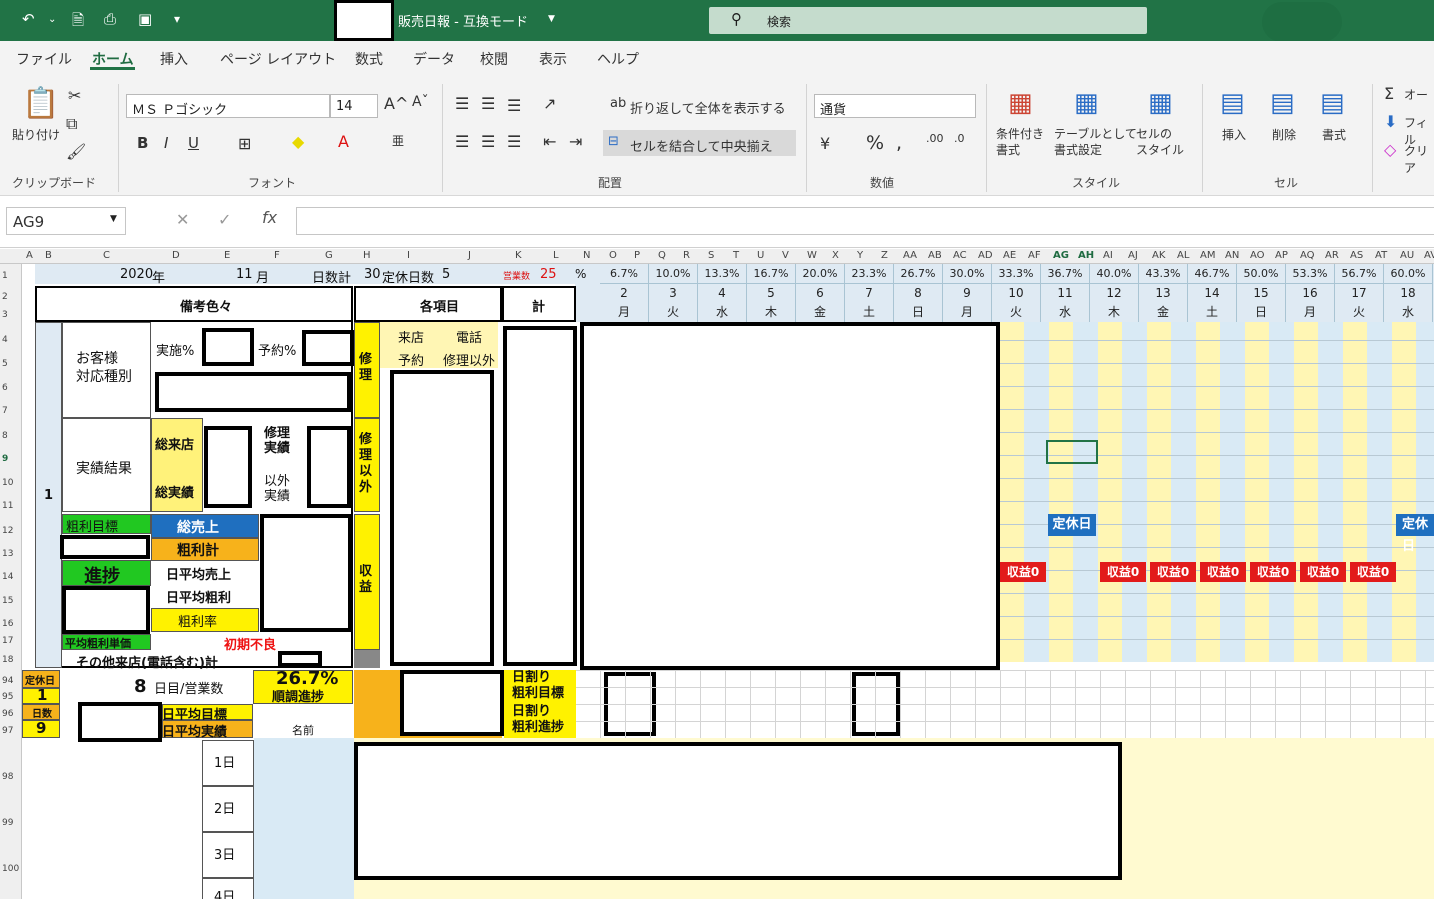  I want to click on col-header: E, so click(227, 255).